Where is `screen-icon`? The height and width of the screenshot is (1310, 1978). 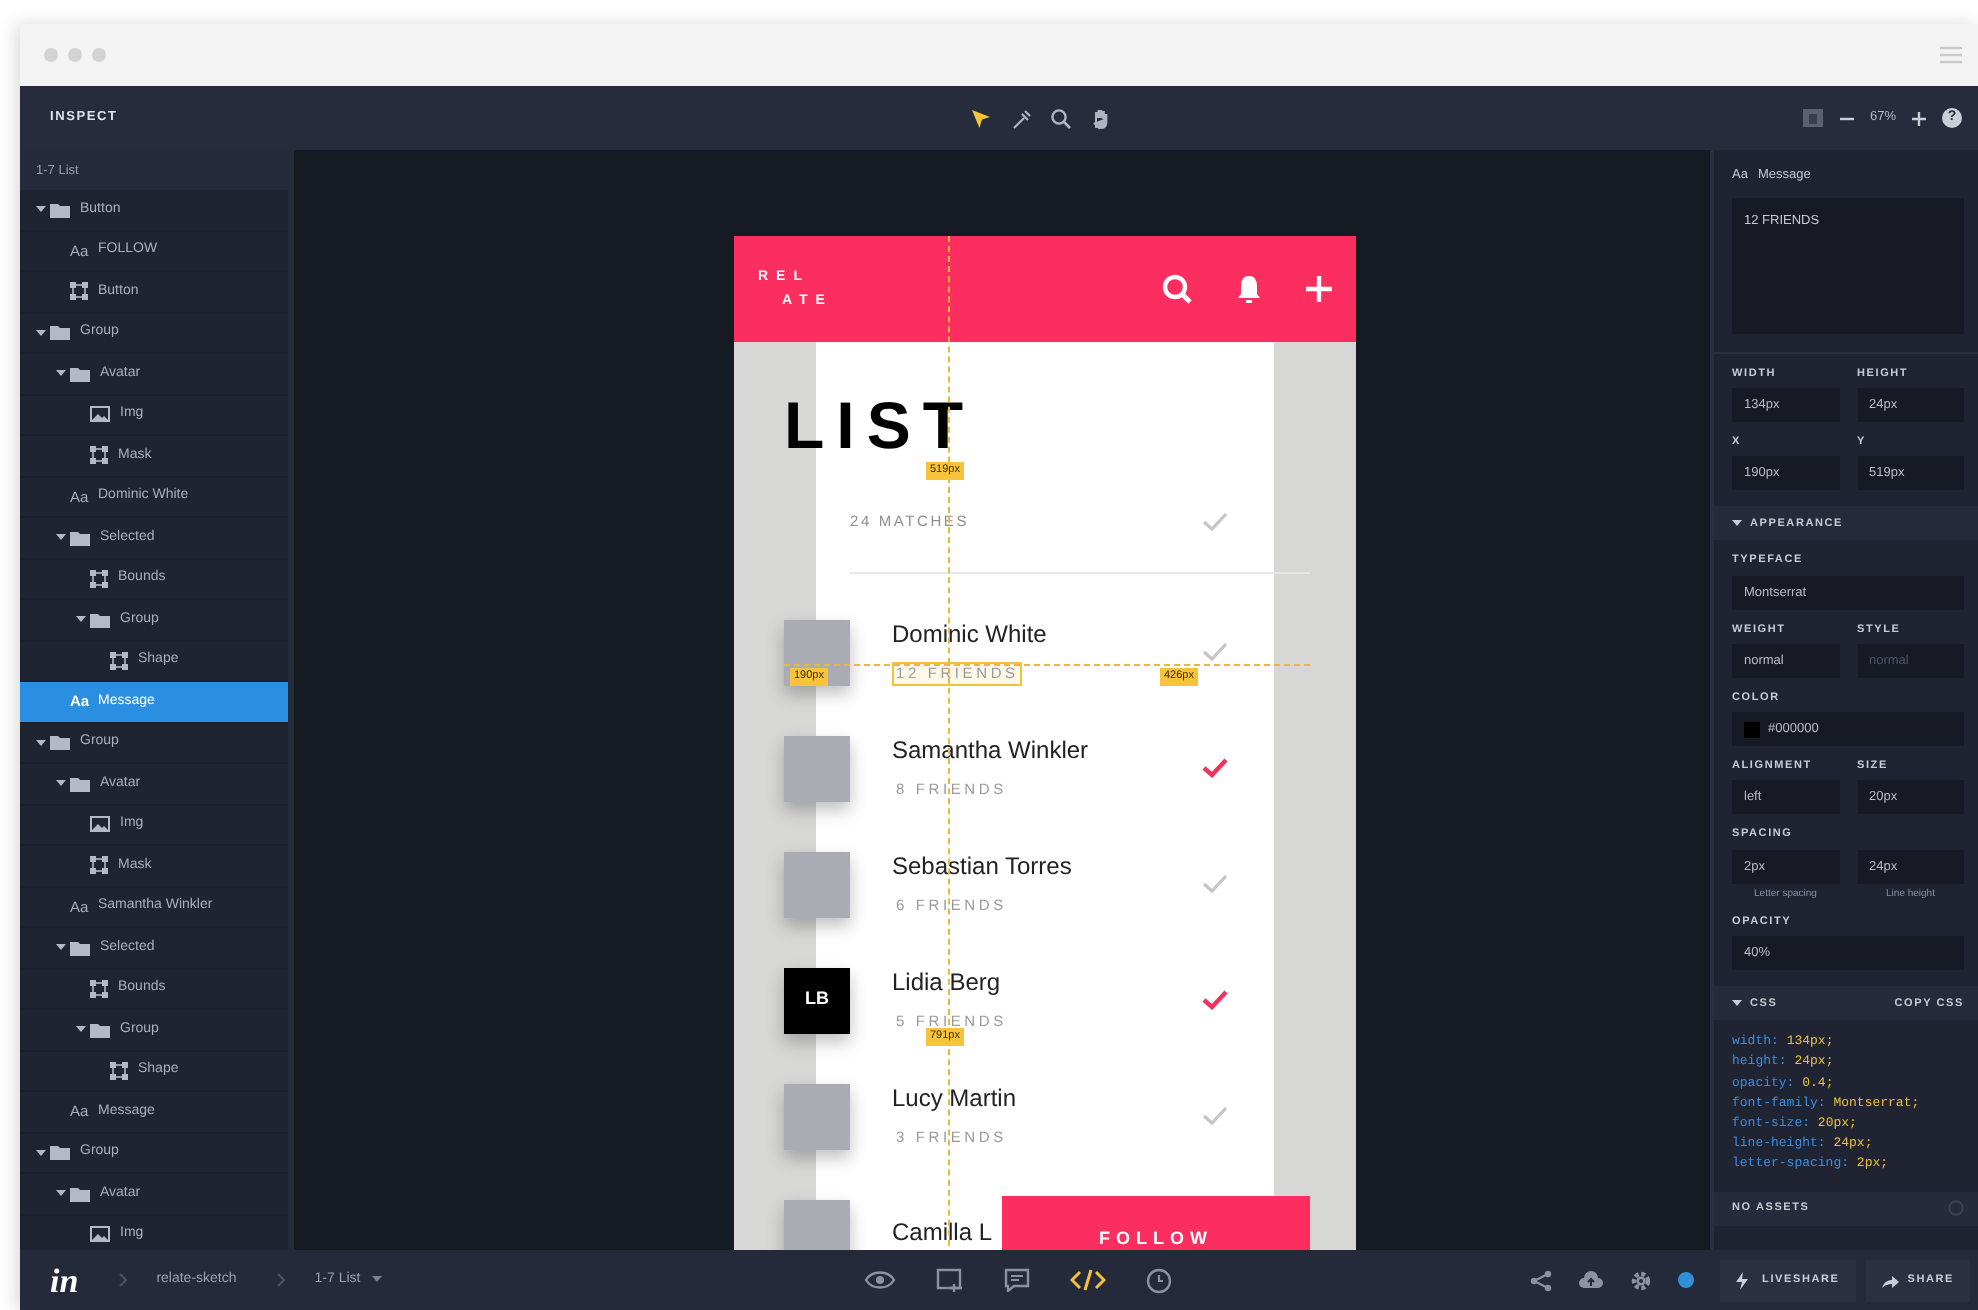
screen-icon is located at coordinates (950, 1280).